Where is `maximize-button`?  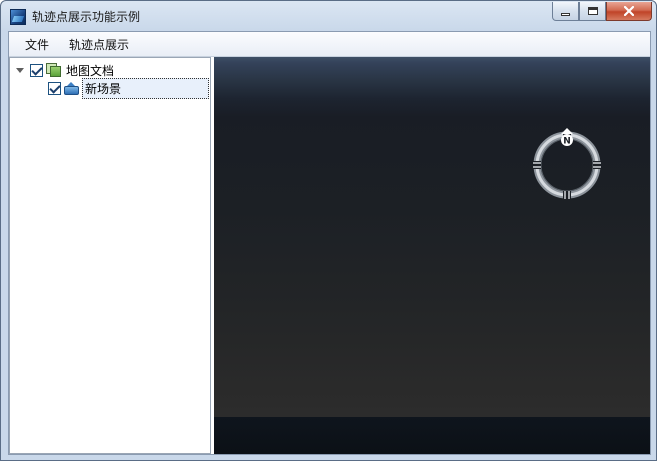
maximize-button is located at coordinates (592, 11).